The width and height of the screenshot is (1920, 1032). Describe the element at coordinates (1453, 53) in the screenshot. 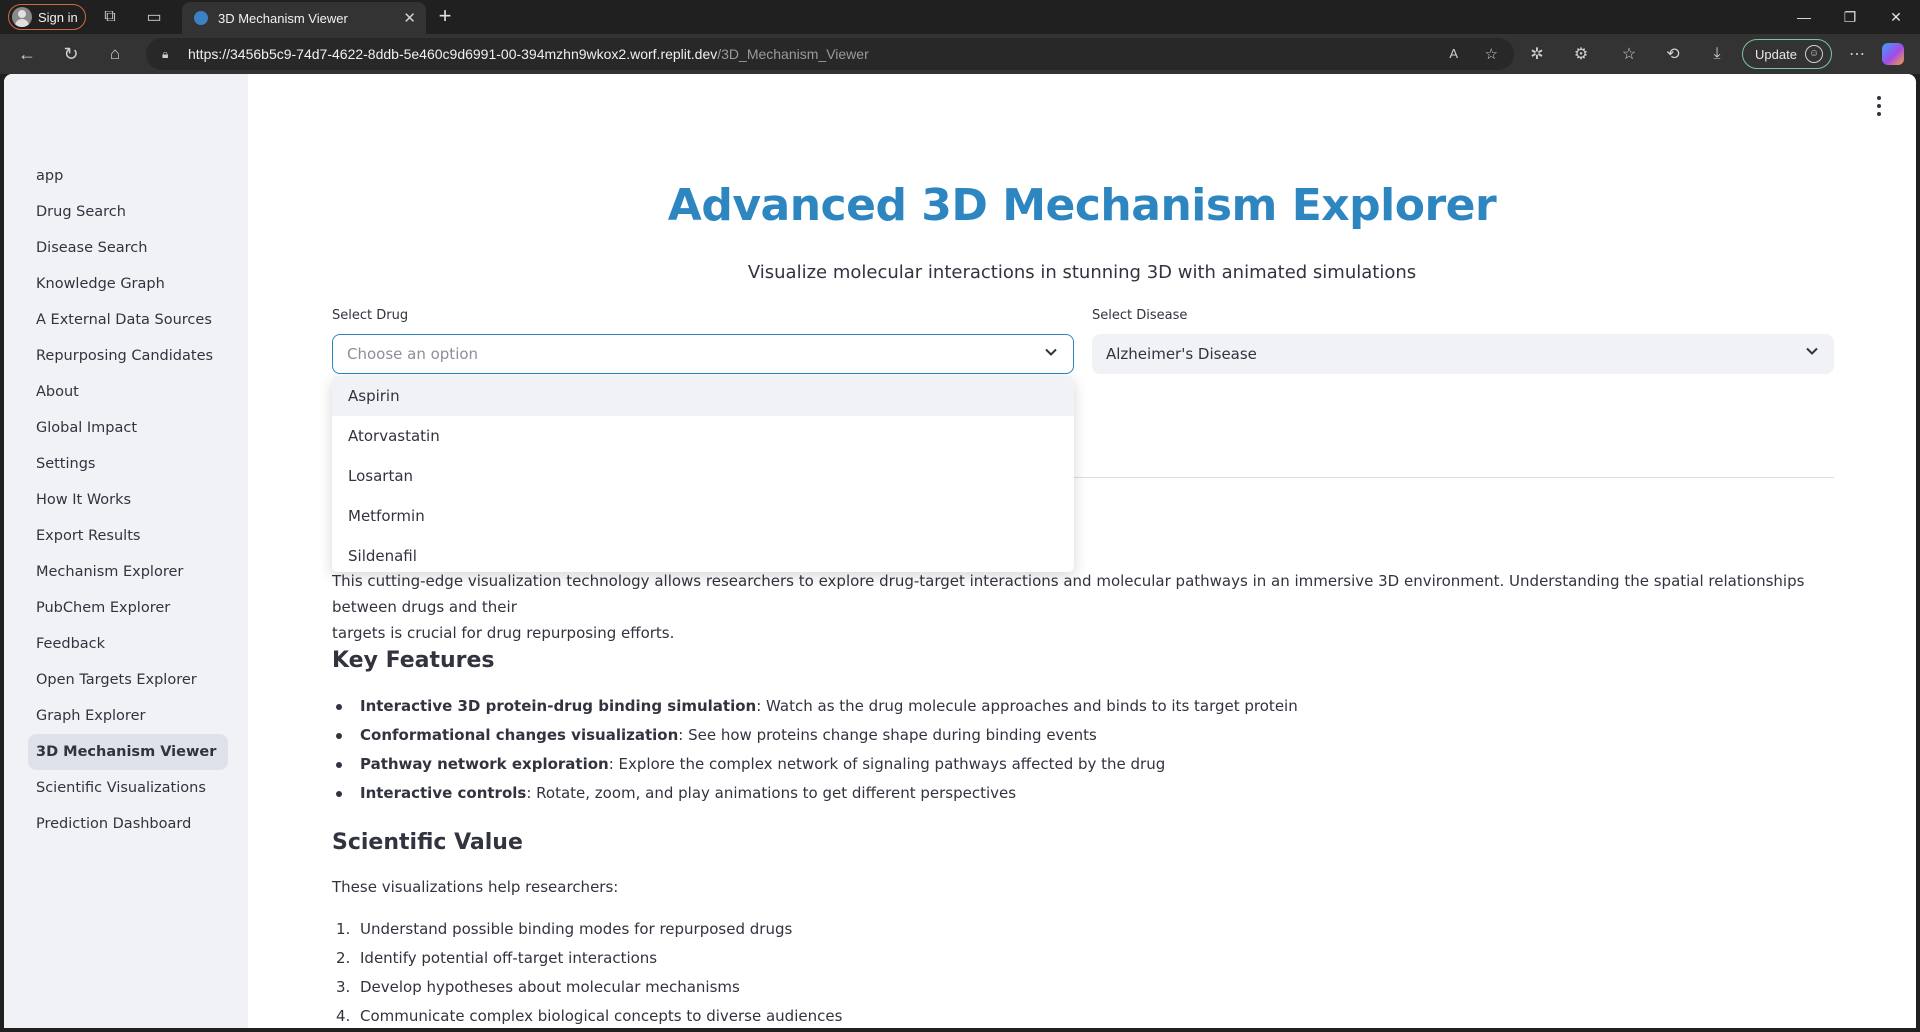

I see `read-aloud-icon: A` at that location.